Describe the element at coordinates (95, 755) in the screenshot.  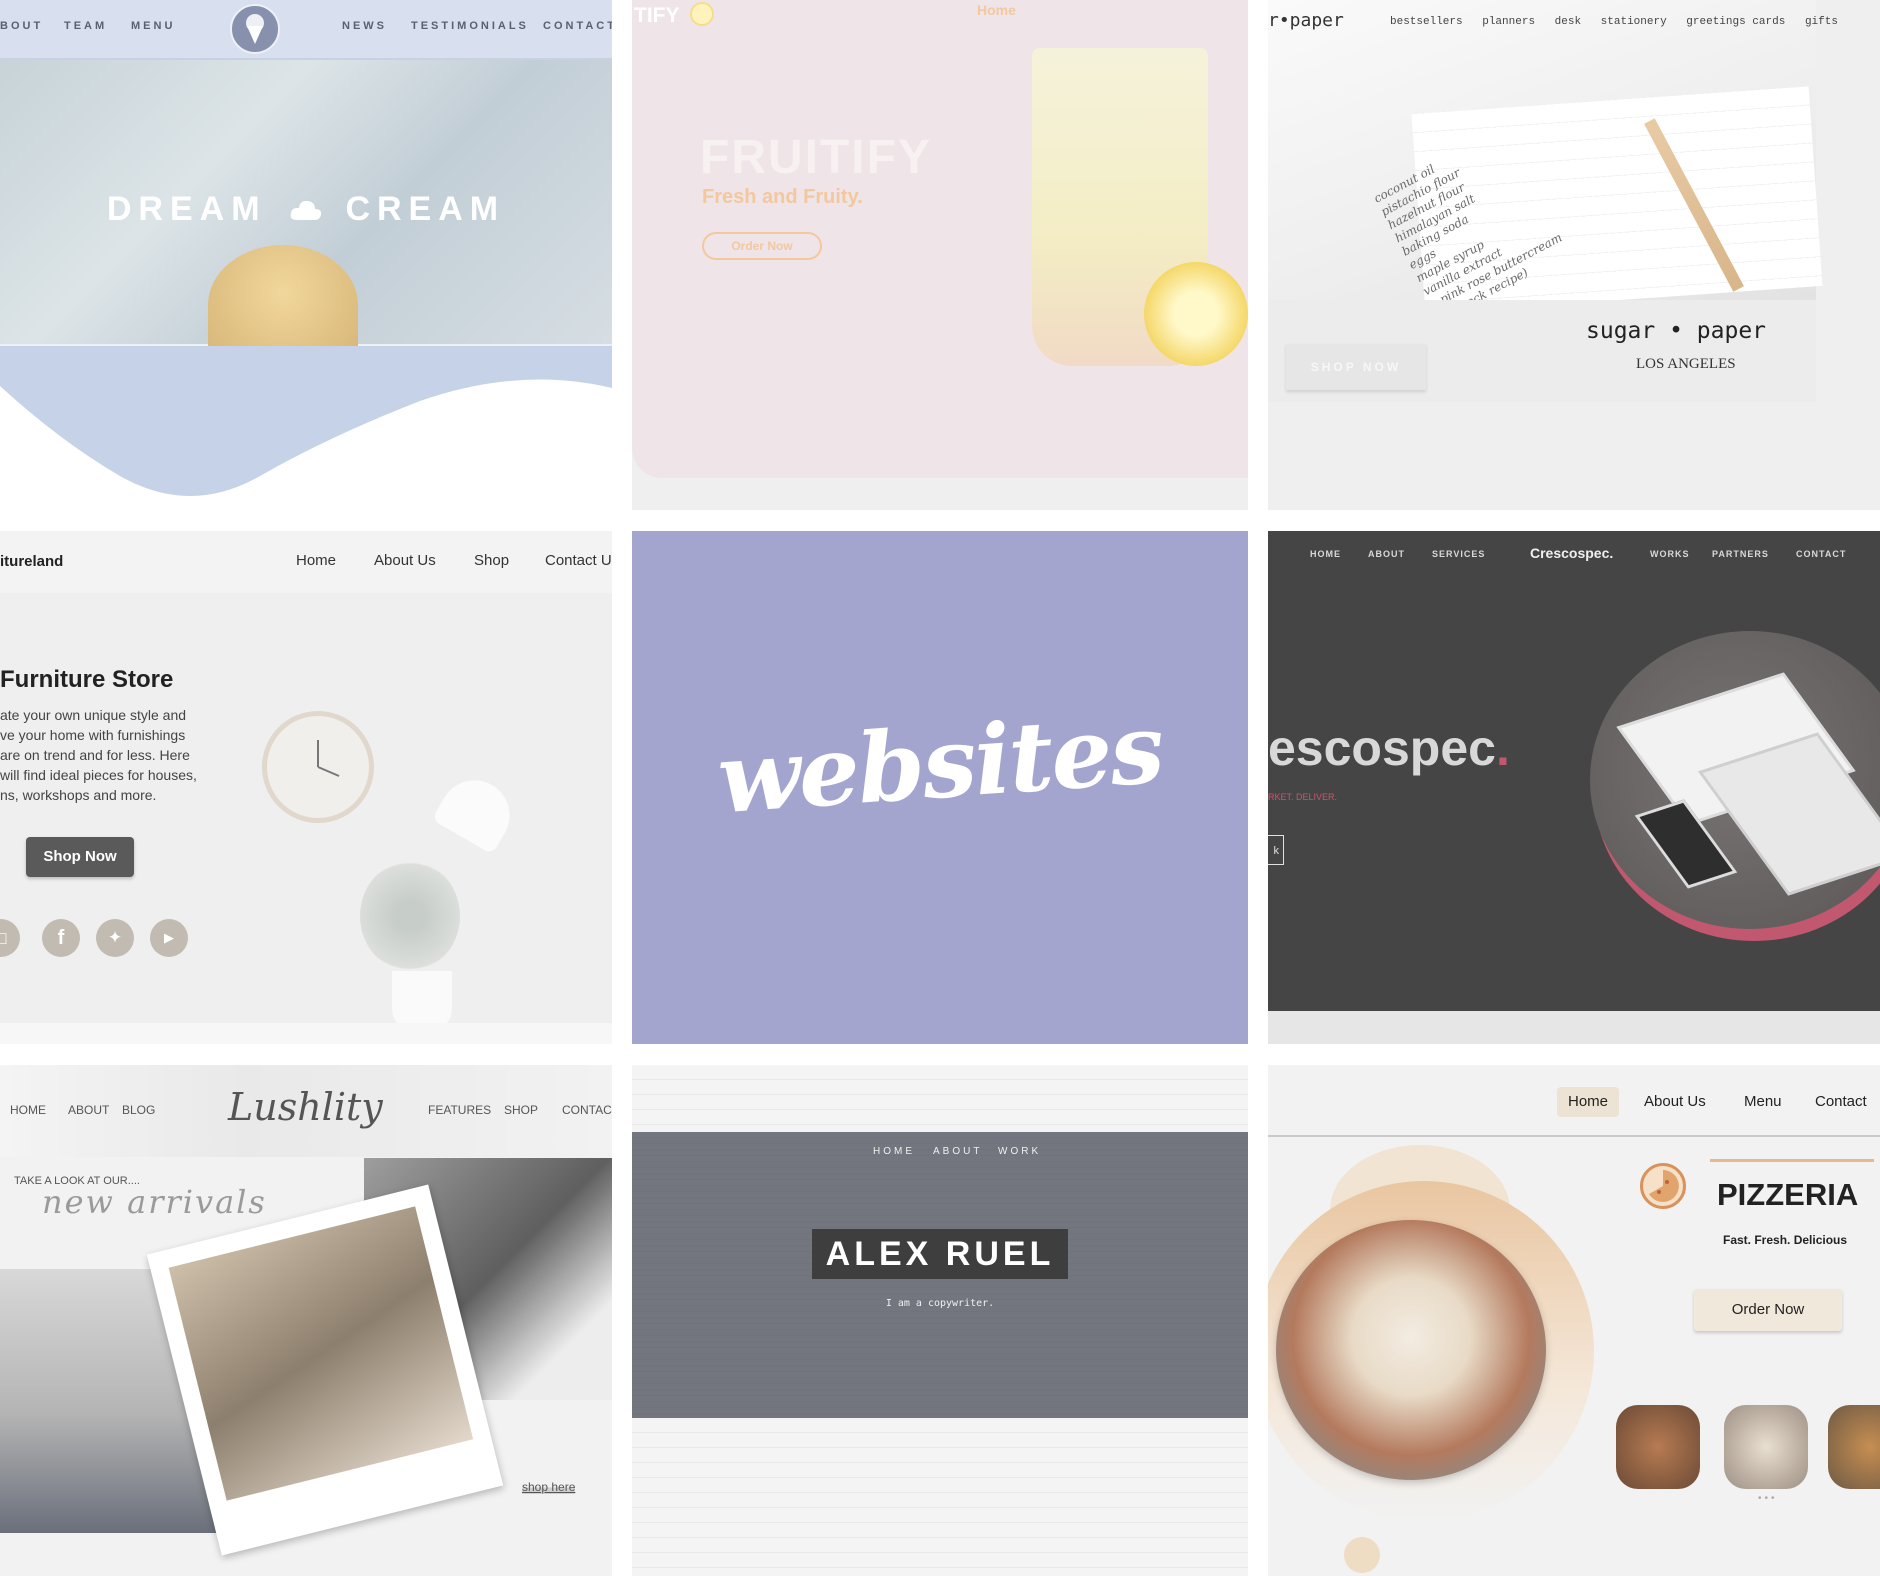
I see `body-line: are on trend and for less. Here` at that location.